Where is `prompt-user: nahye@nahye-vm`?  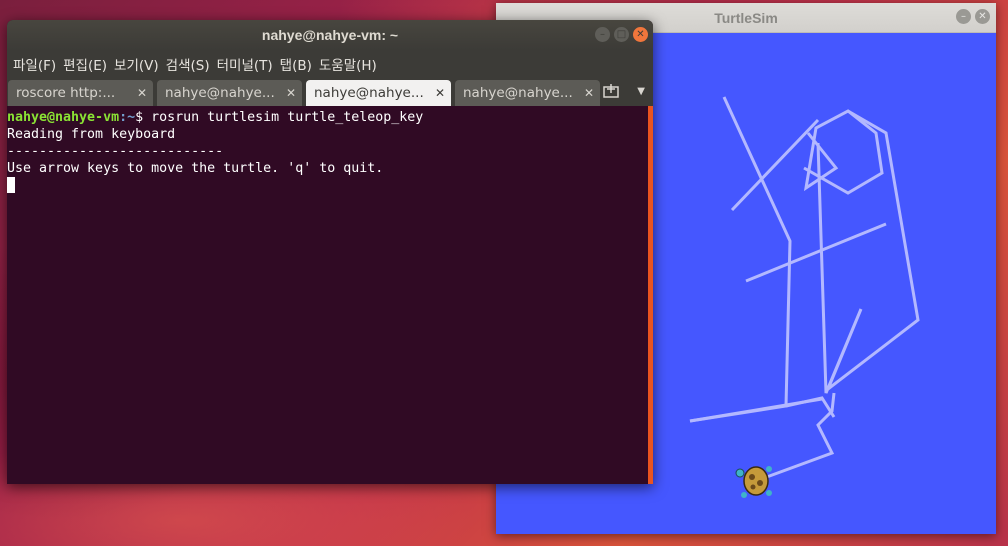 prompt-user: nahye@nahye-vm is located at coordinates (63, 117).